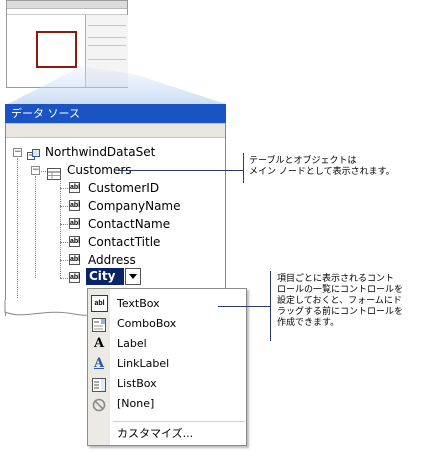 This screenshot has width=422, height=453. Describe the element at coordinates (100, 152) in the screenshot. I see `tree-root-dataset: NorthwindDataSet` at that location.